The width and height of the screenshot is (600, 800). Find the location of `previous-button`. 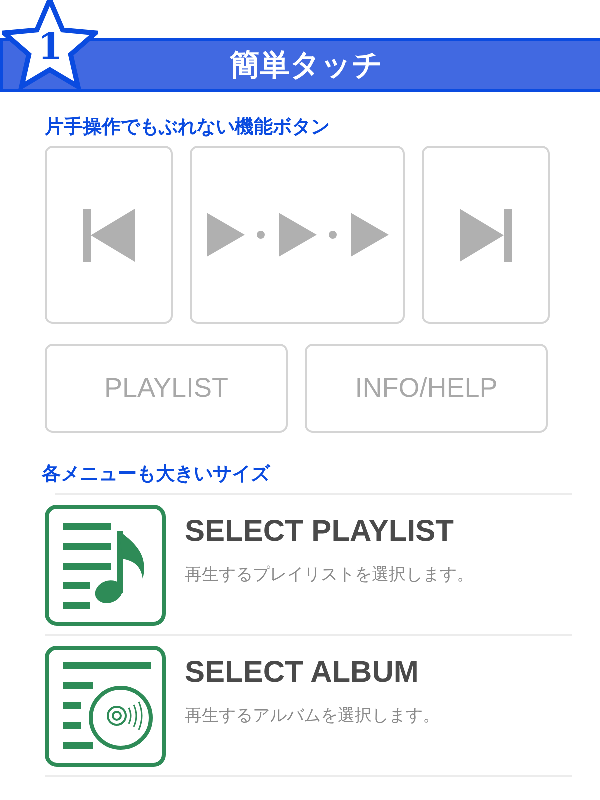

previous-button is located at coordinates (109, 235).